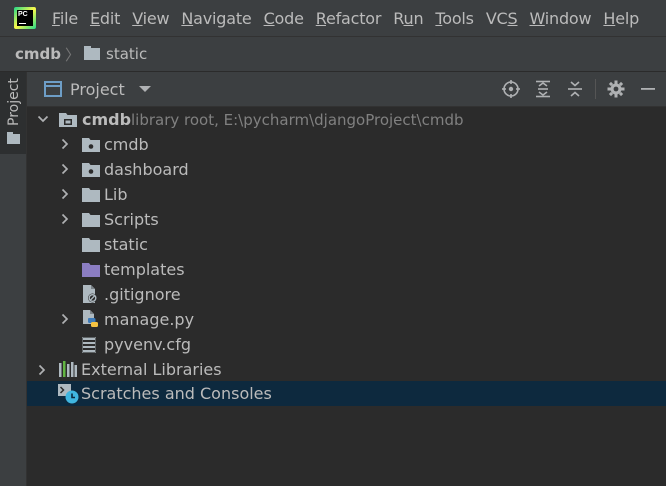 The width and height of the screenshot is (666, 486). What do you see at coordinates (94, 18) in the screenshot?
I see `menu-mnemonic: E` at bounding box center [94, 18].